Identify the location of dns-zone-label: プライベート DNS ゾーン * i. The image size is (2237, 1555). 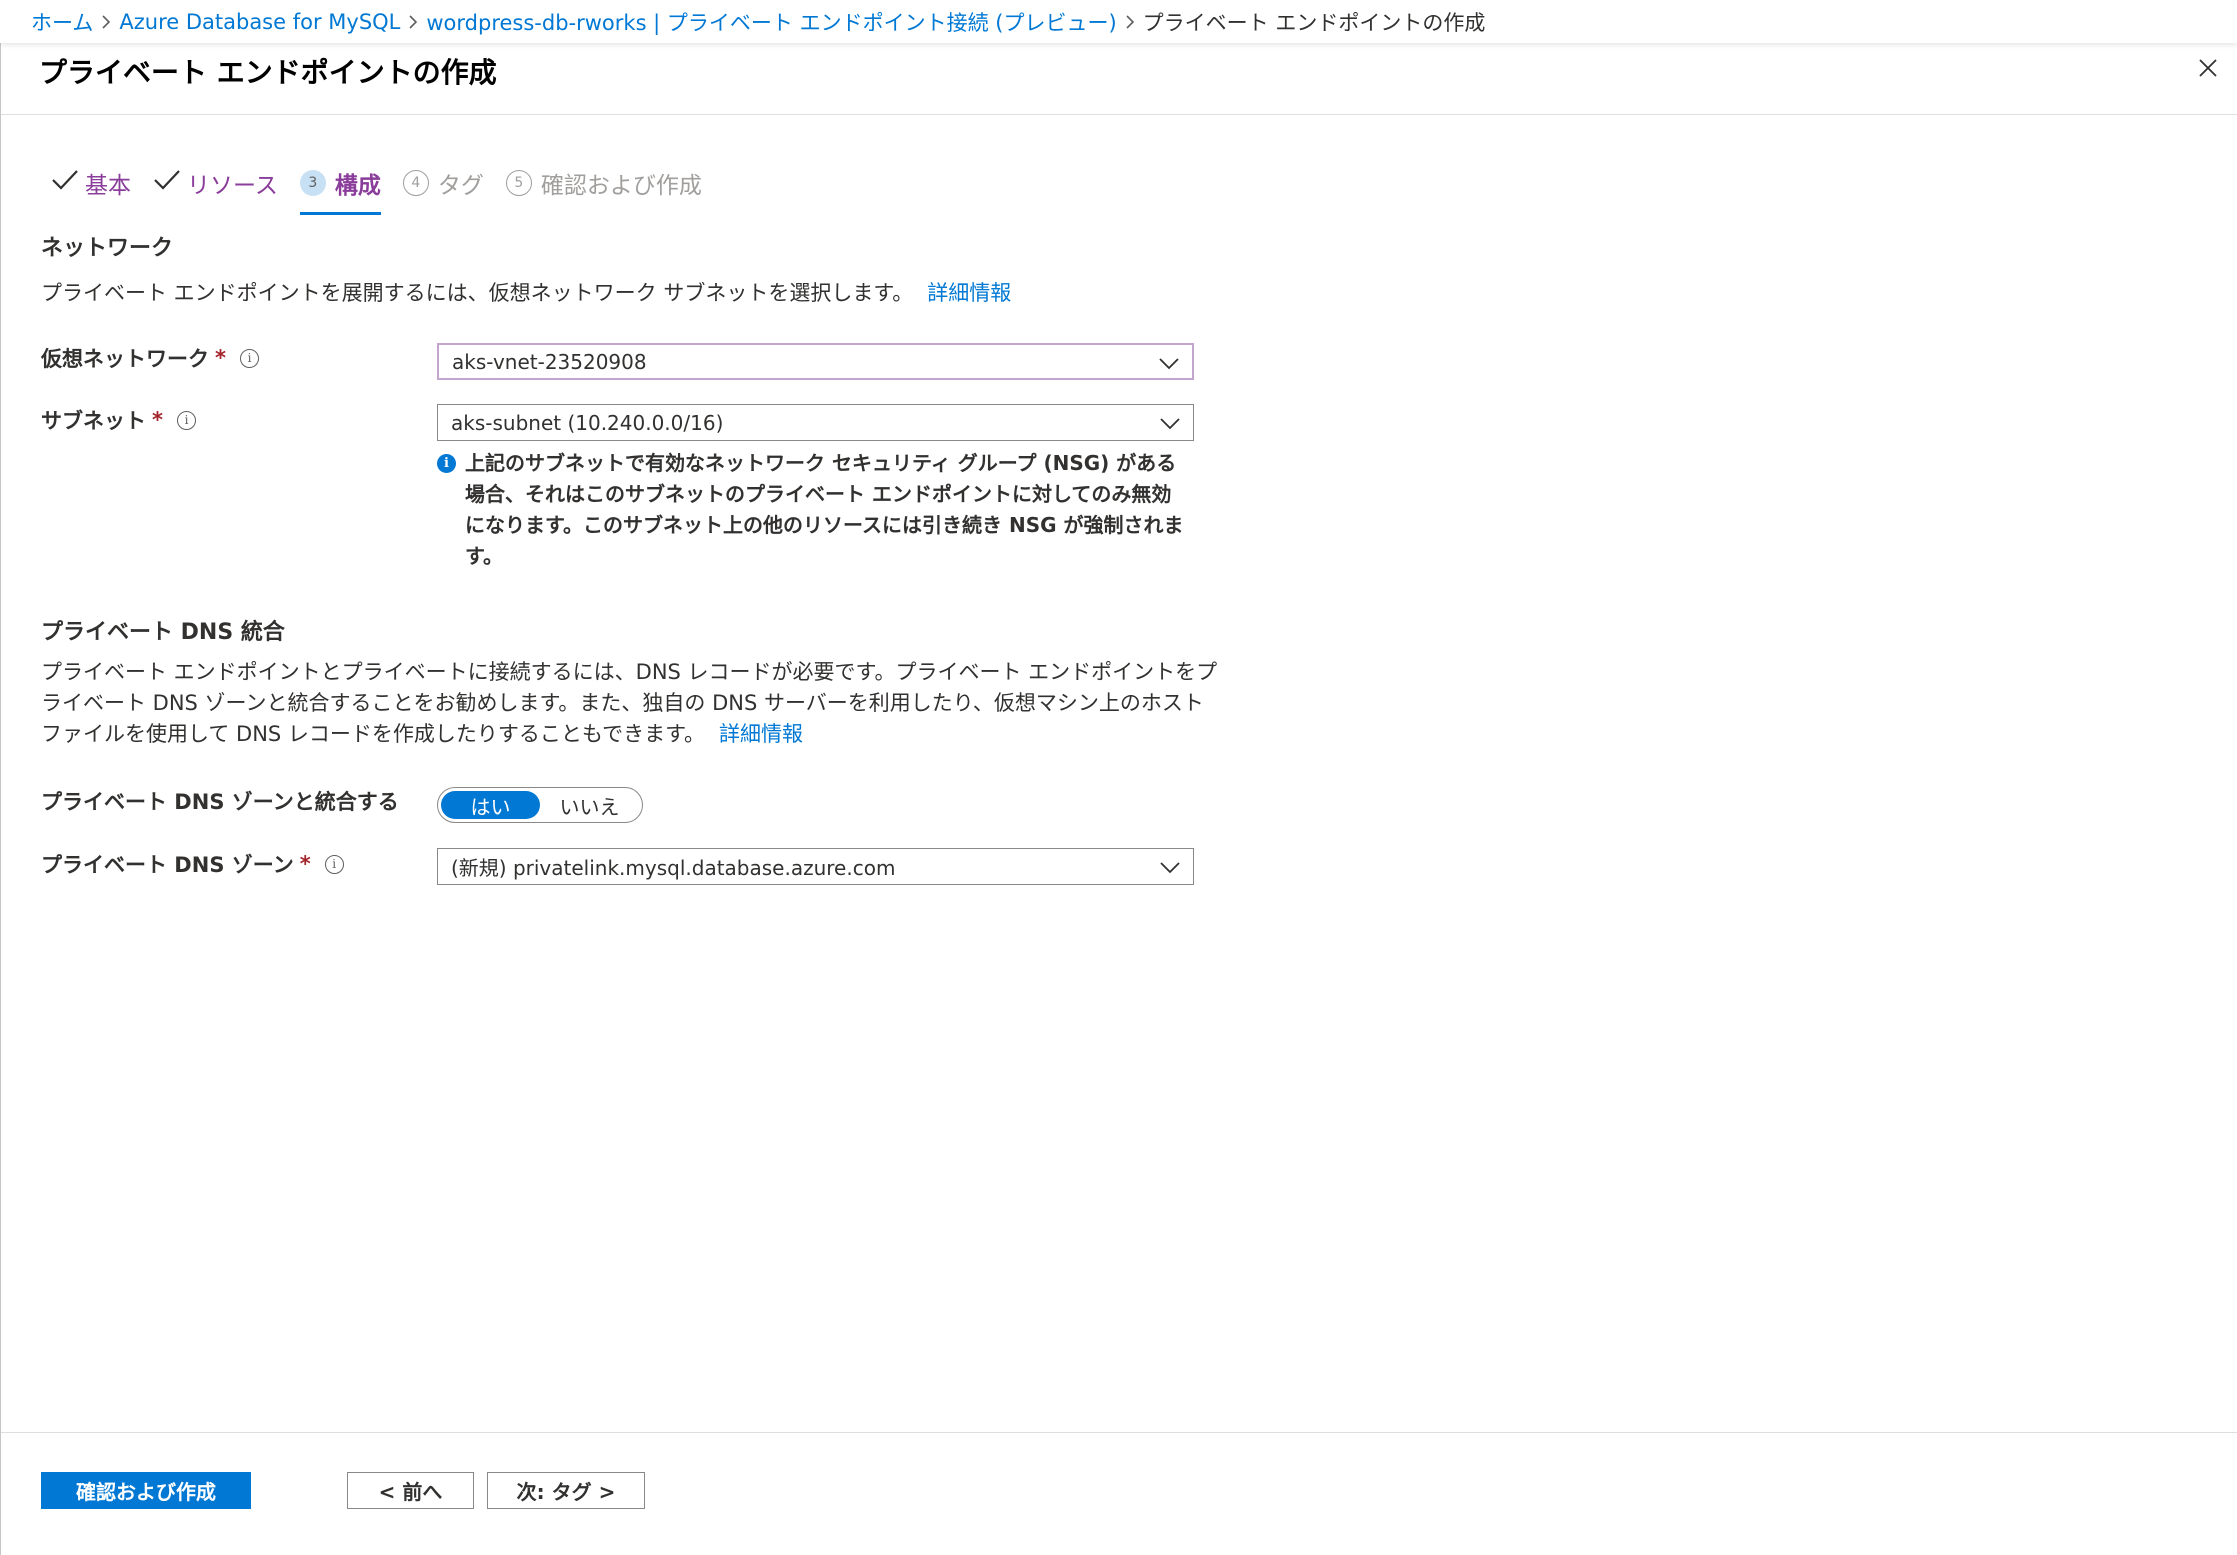
(192, 864).